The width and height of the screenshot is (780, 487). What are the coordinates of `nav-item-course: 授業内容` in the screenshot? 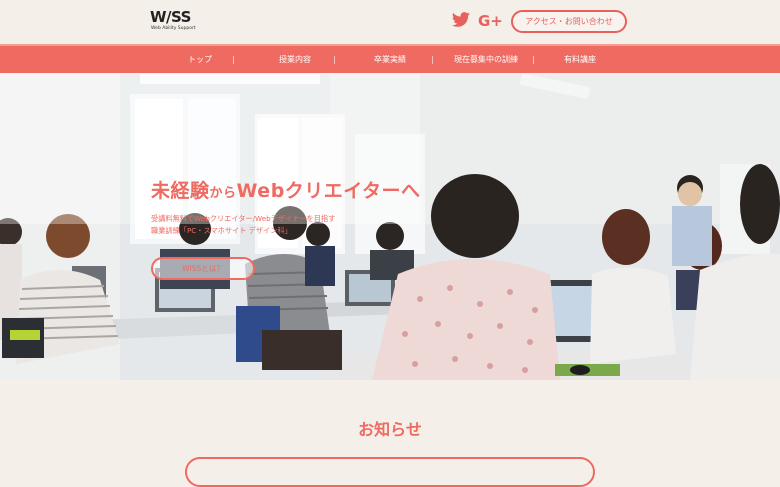 It's located at (295, 59).